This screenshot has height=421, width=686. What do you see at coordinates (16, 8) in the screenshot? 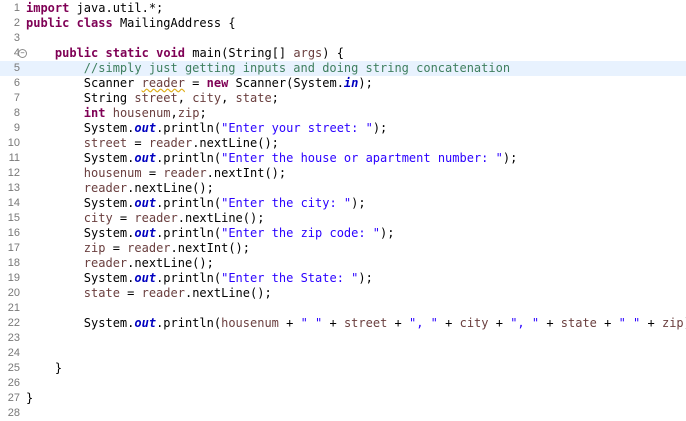
I see `line-number: 1` at bounding box center [16, 8].